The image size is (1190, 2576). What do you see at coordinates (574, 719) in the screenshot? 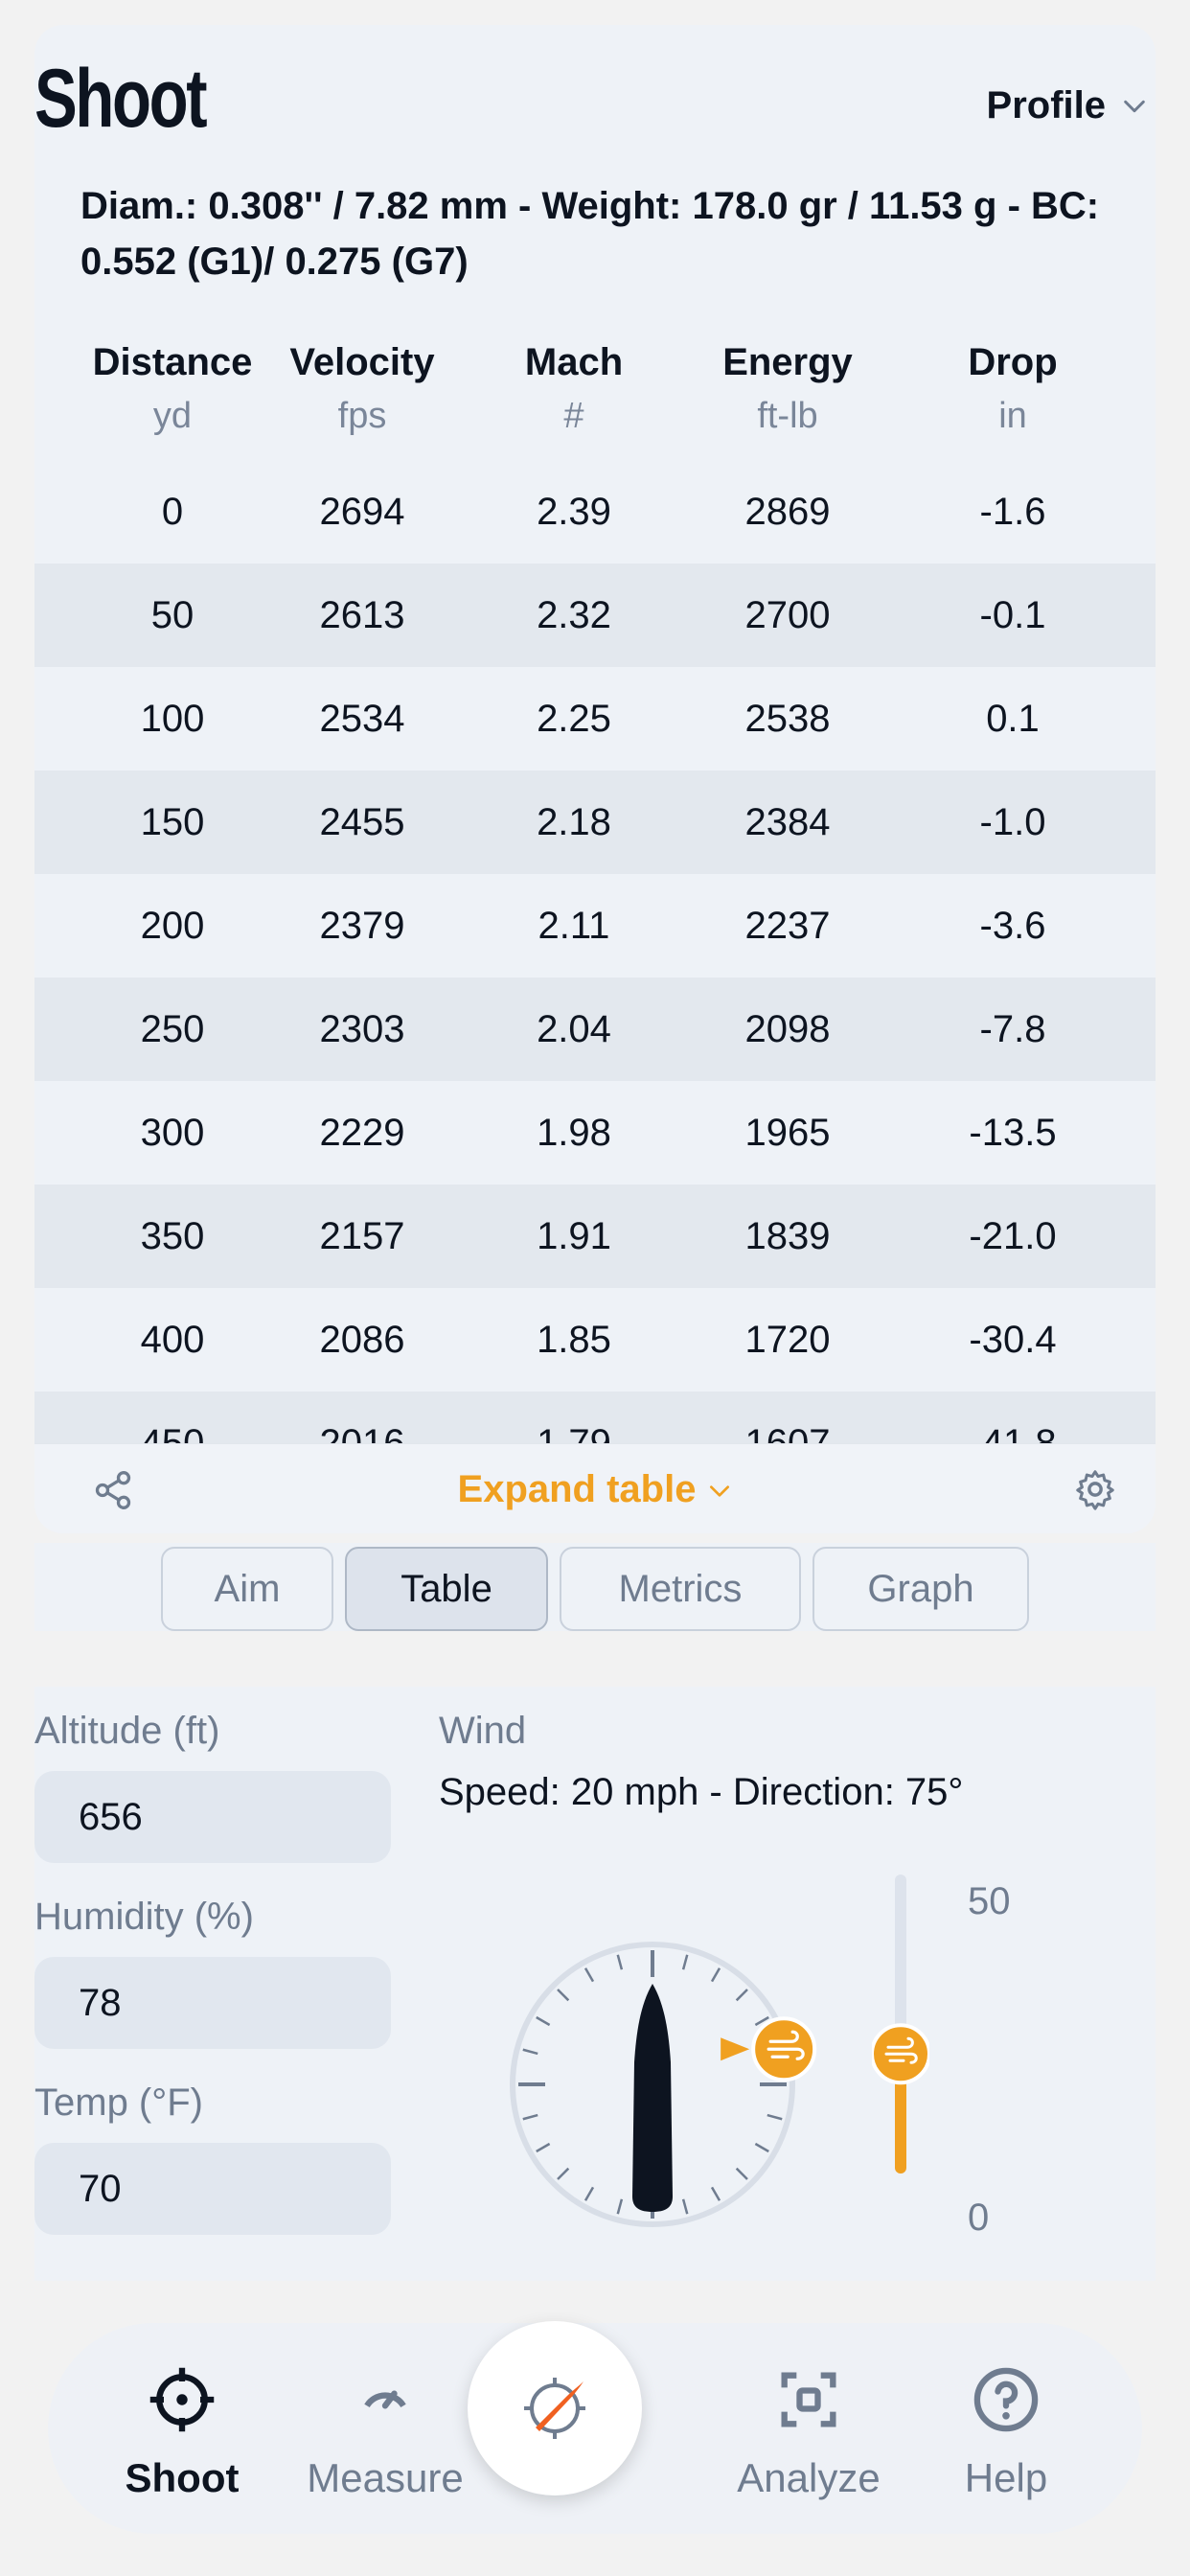
I see `cell-mach: 2.25` at bounding box center [574, 719].